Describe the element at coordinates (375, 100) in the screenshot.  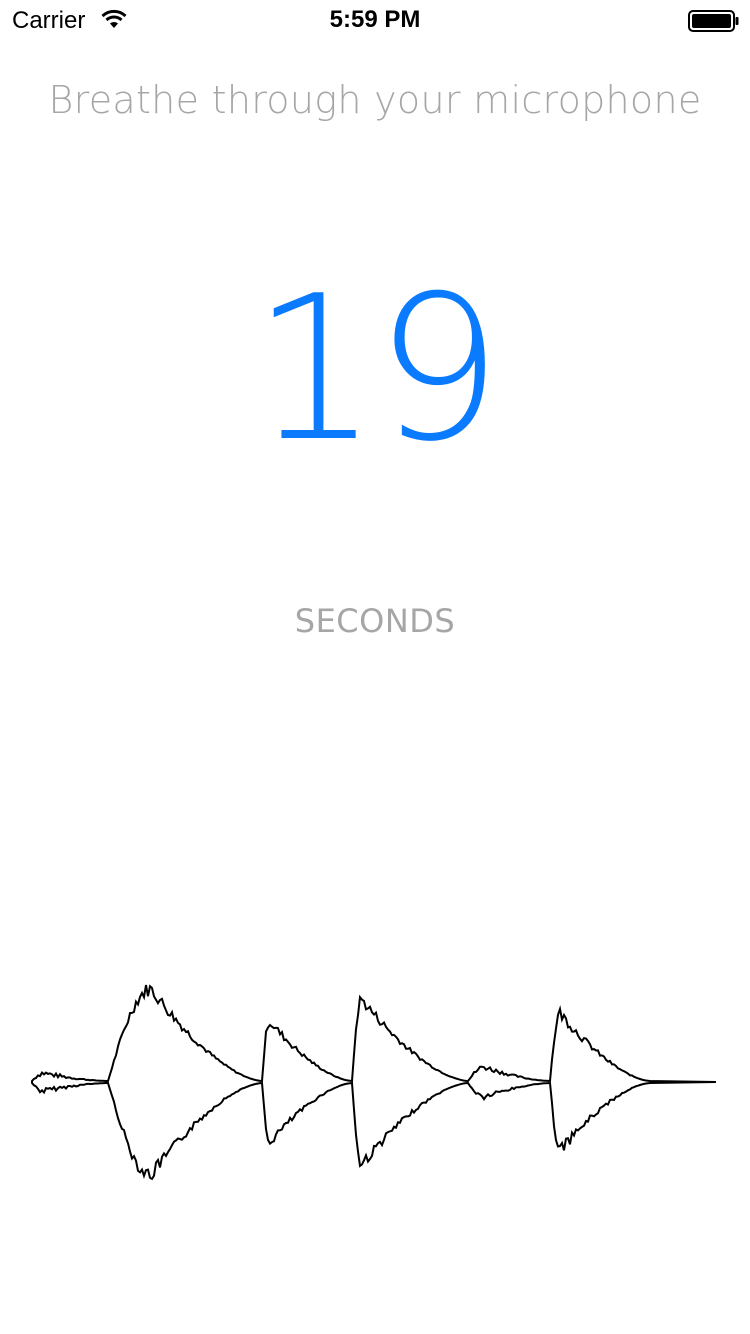
I see `breathe-instruction: Breathe through your microphone` at that location.